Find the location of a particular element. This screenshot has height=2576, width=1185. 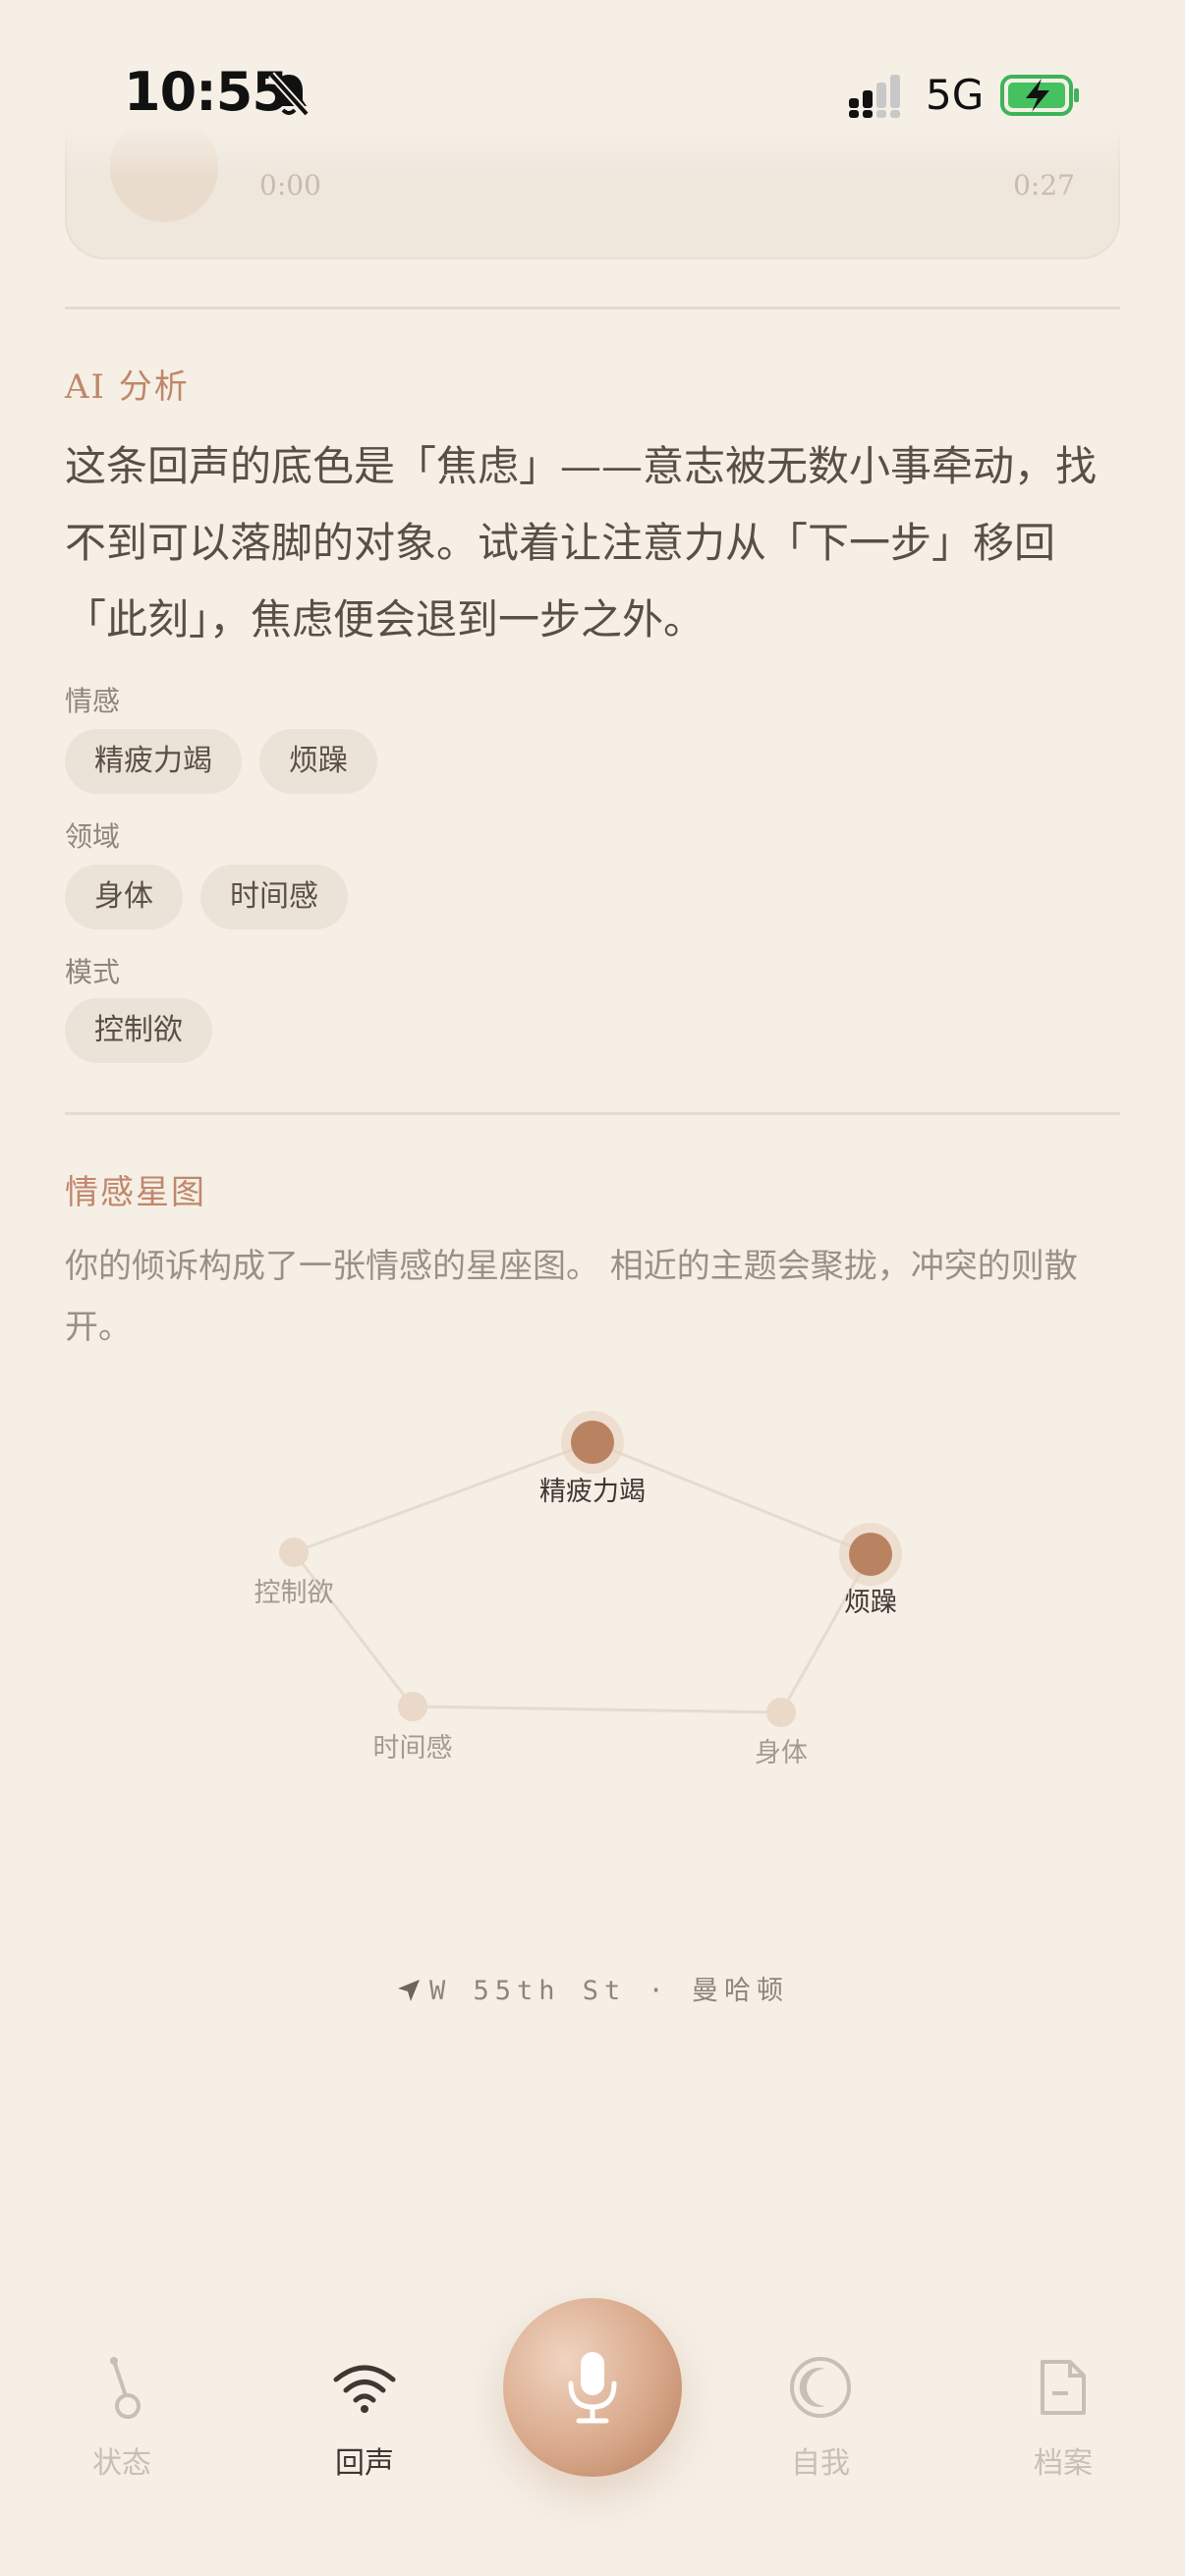

tag-row-emotion: 精疲力竭 烦躁 is located at coordinates (221, 761).